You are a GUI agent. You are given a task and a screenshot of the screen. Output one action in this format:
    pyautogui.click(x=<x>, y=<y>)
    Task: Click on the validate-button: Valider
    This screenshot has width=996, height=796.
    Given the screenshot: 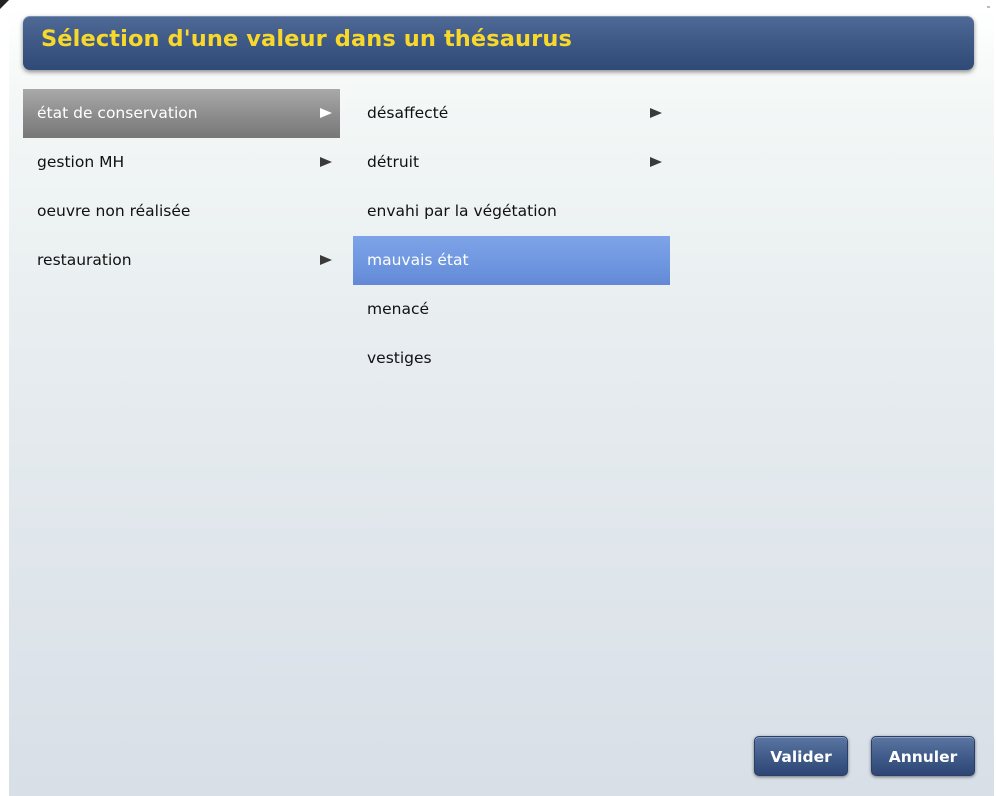 What is the action you would take?
    pyautogui.click(x=801, y=756)
    